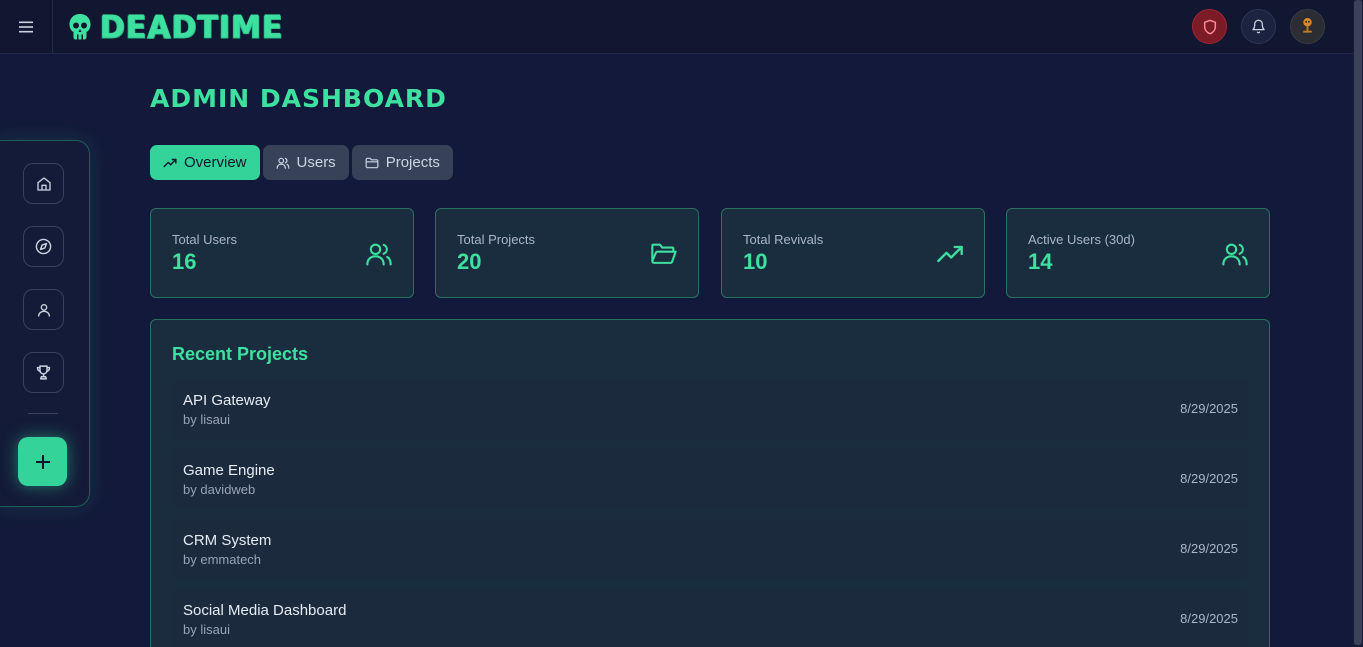 The height and width of the screenshot is (647, 1363). What do you see at coordinates (282, 253) in the screenshot?
I see `stat-card-total-users: Total Users 16` at bounding box center [282, 253].